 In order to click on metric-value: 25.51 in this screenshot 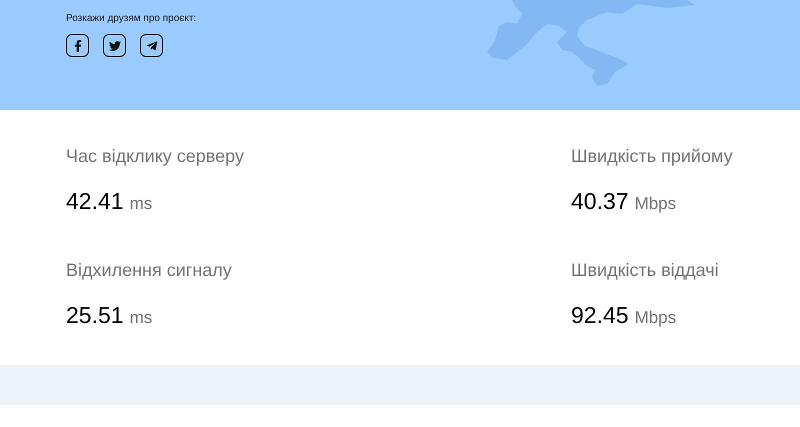, I will do `click(95, 314)`.